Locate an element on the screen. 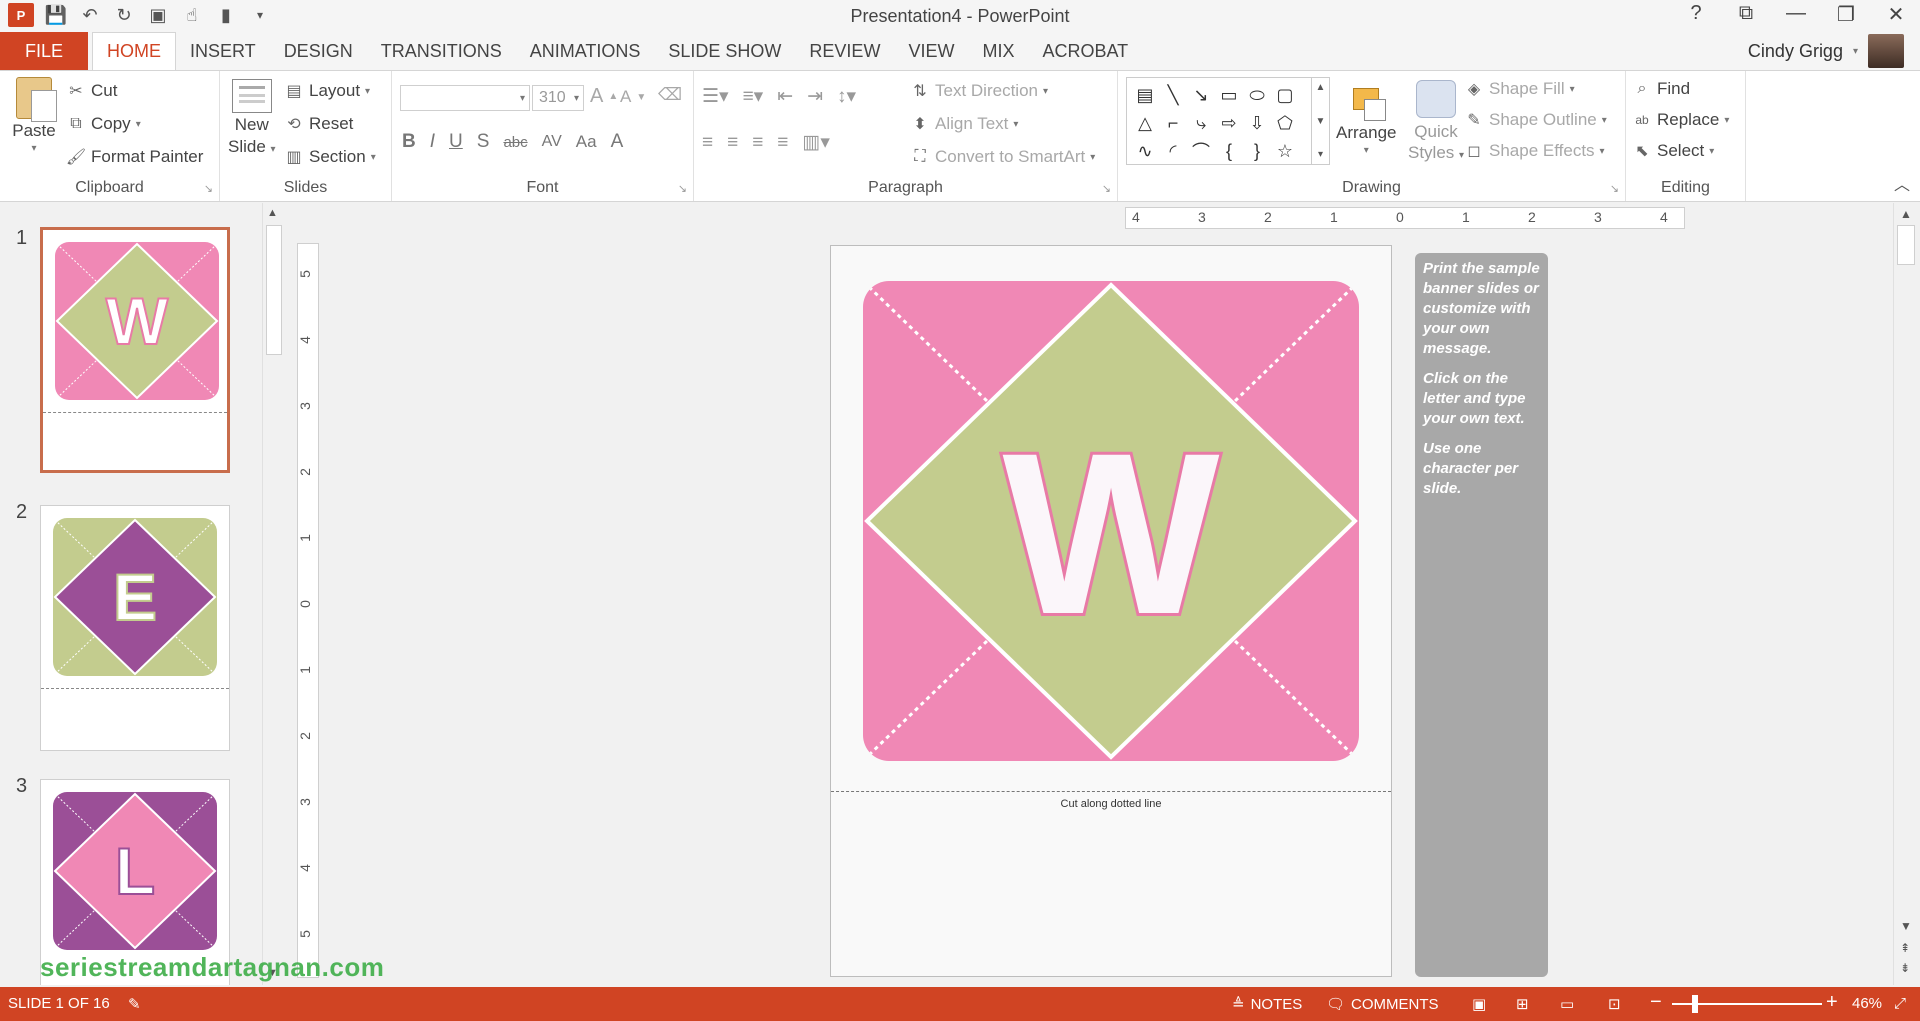  section-button: ▥ Section ▾ is located at coordinates (329, 157).